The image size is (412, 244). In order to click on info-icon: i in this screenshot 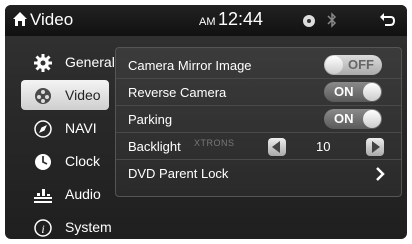, I will do `click(43, 228)`.